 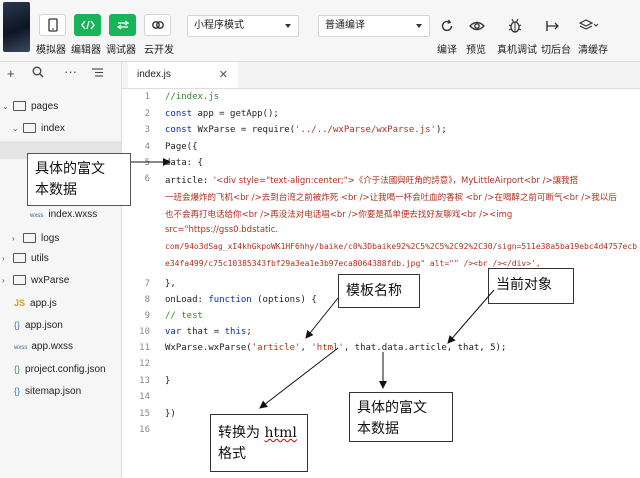 I want to click on avatar, so click(x=16, y=27).